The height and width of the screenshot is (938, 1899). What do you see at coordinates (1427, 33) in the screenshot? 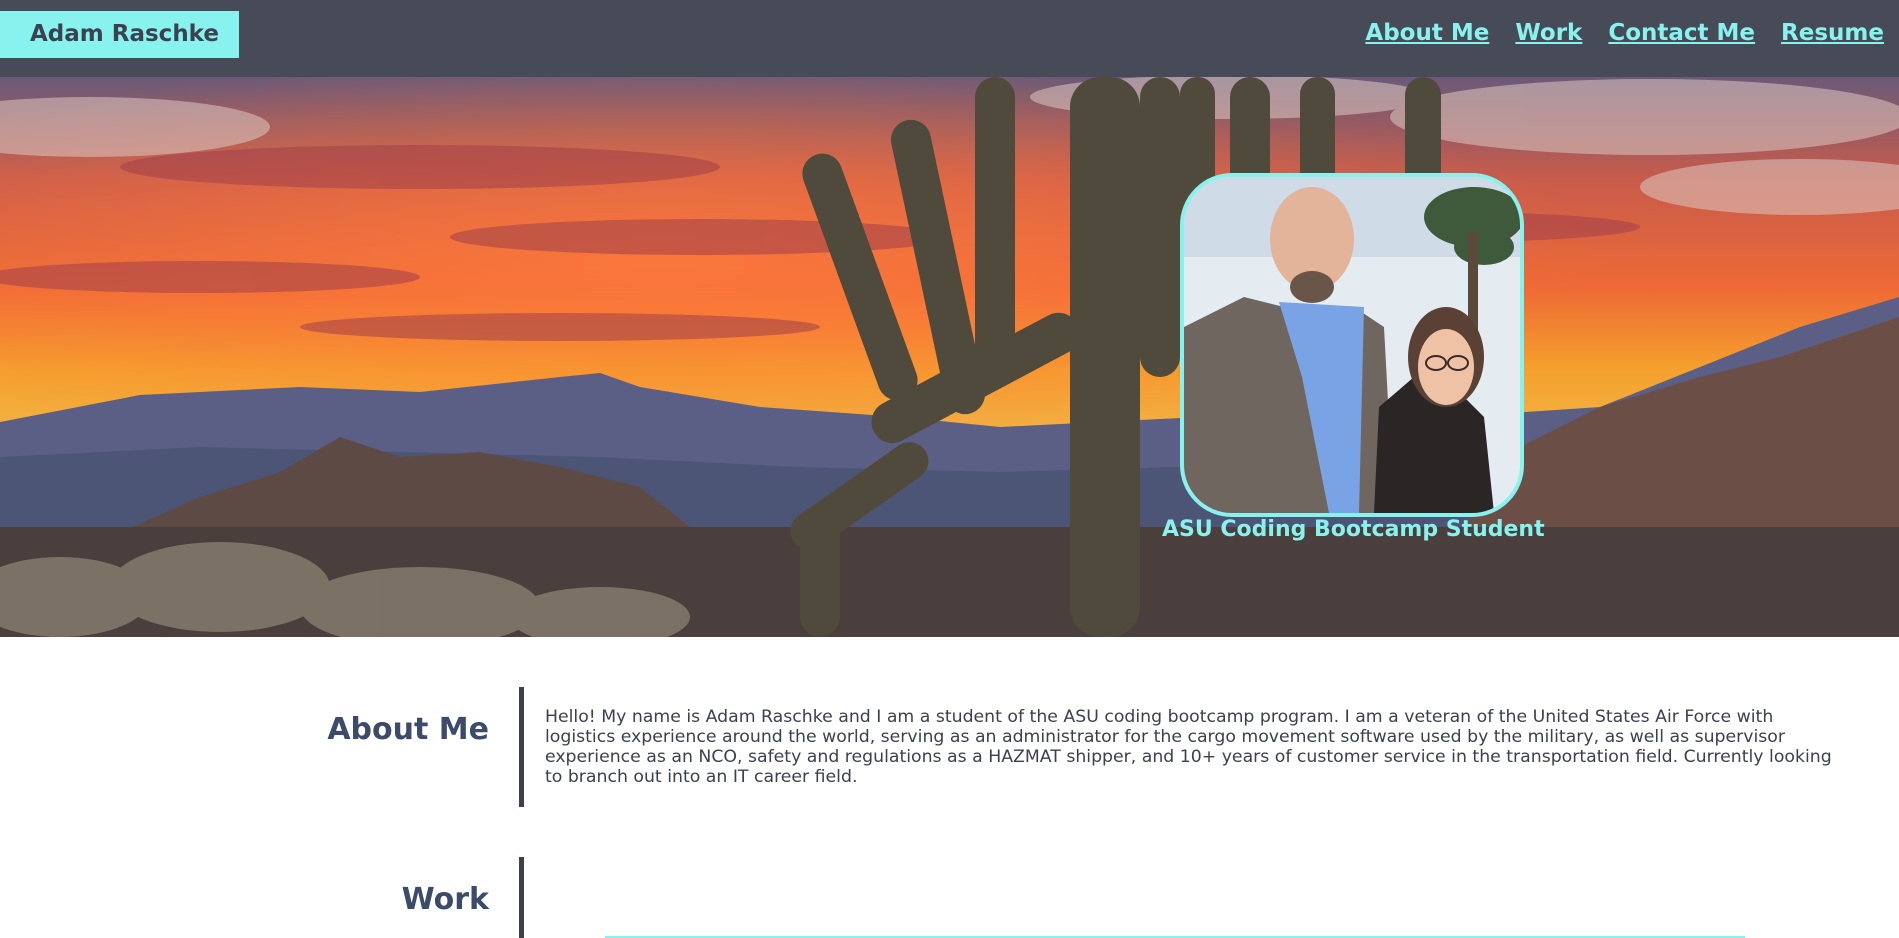
I see `nav-link-about-me: About Me` at bounding box center [1427, 33].